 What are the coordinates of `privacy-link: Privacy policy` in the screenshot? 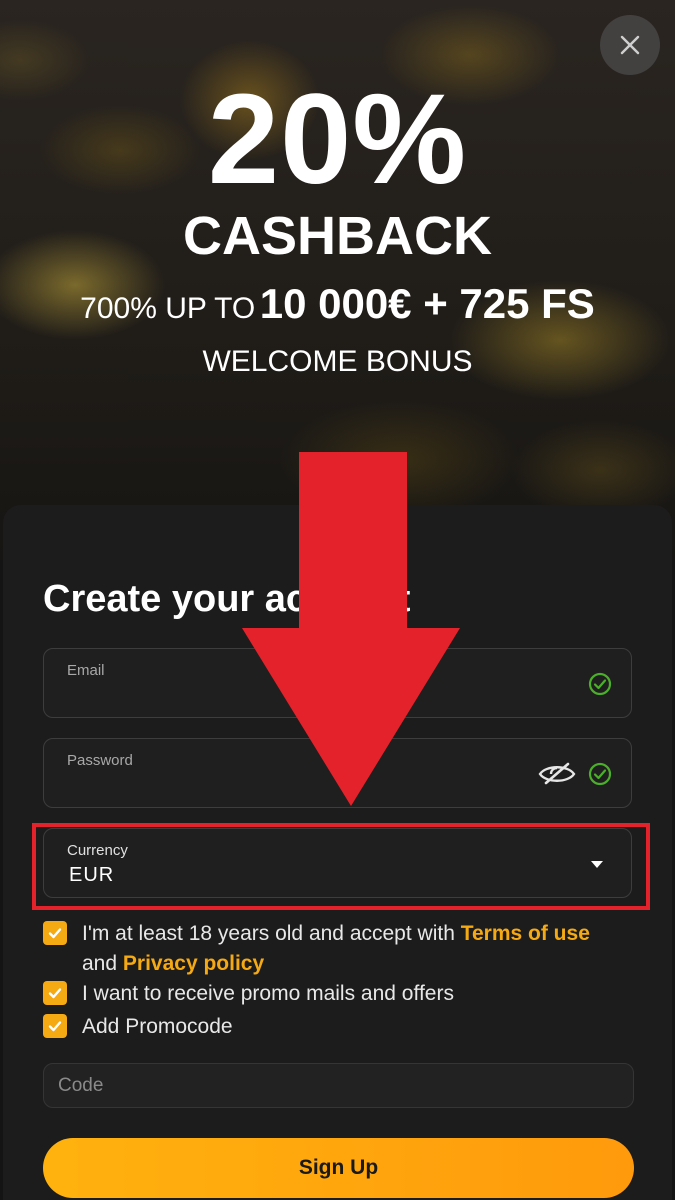 It's located at (193, 963).